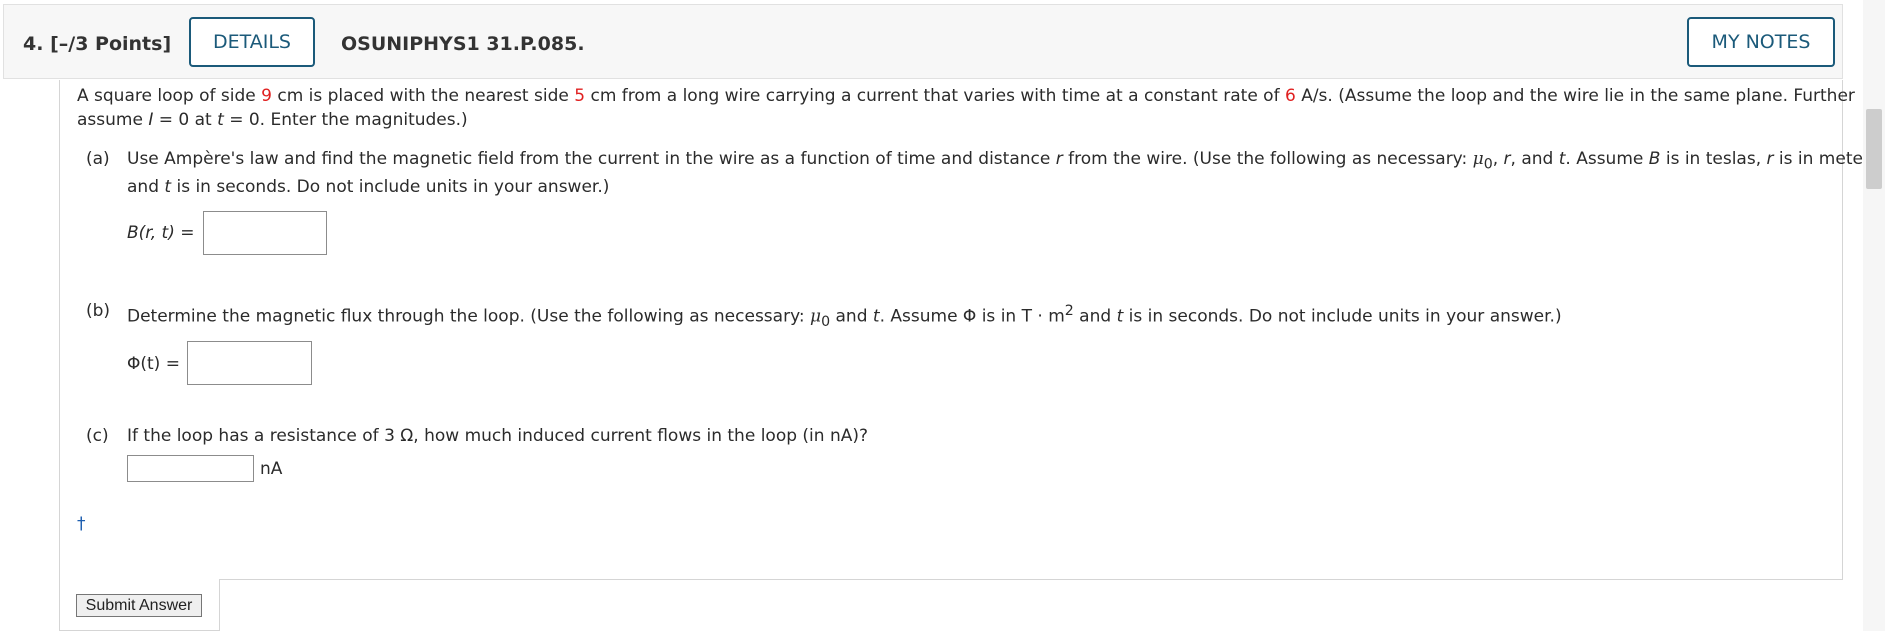 The width and height of the screenshot is (1885, 631). Describe the element at coordinates (1761, 42) in the screenshot. I see `my-notes-button: MY NOTES` at that location.